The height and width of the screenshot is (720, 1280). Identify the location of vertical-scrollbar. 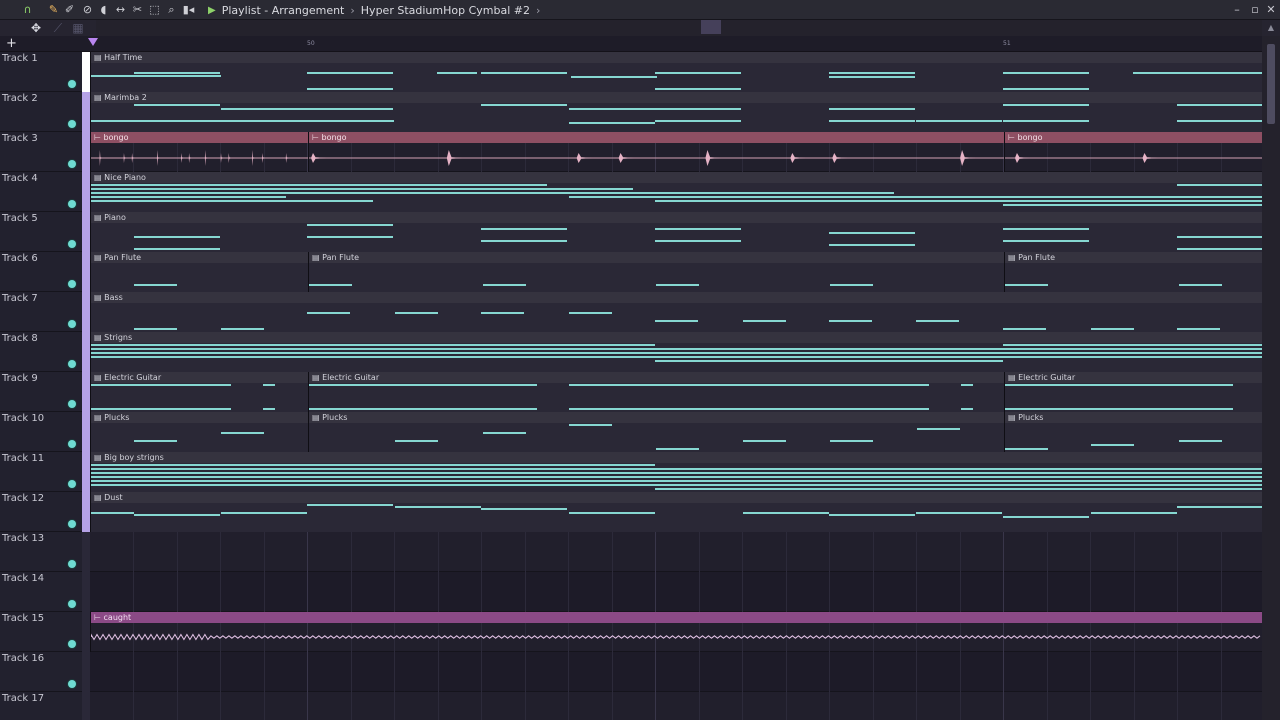
(1271, 378).